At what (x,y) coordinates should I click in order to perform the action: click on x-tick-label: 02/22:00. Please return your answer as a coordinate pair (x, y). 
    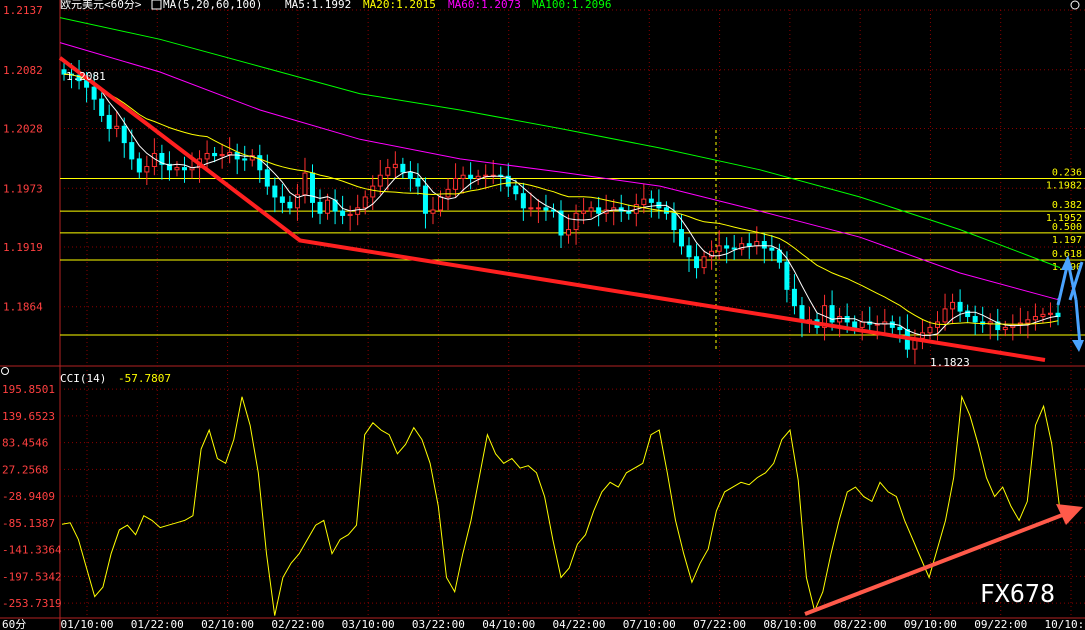
    Looking at the image, I should click on (297, 624).